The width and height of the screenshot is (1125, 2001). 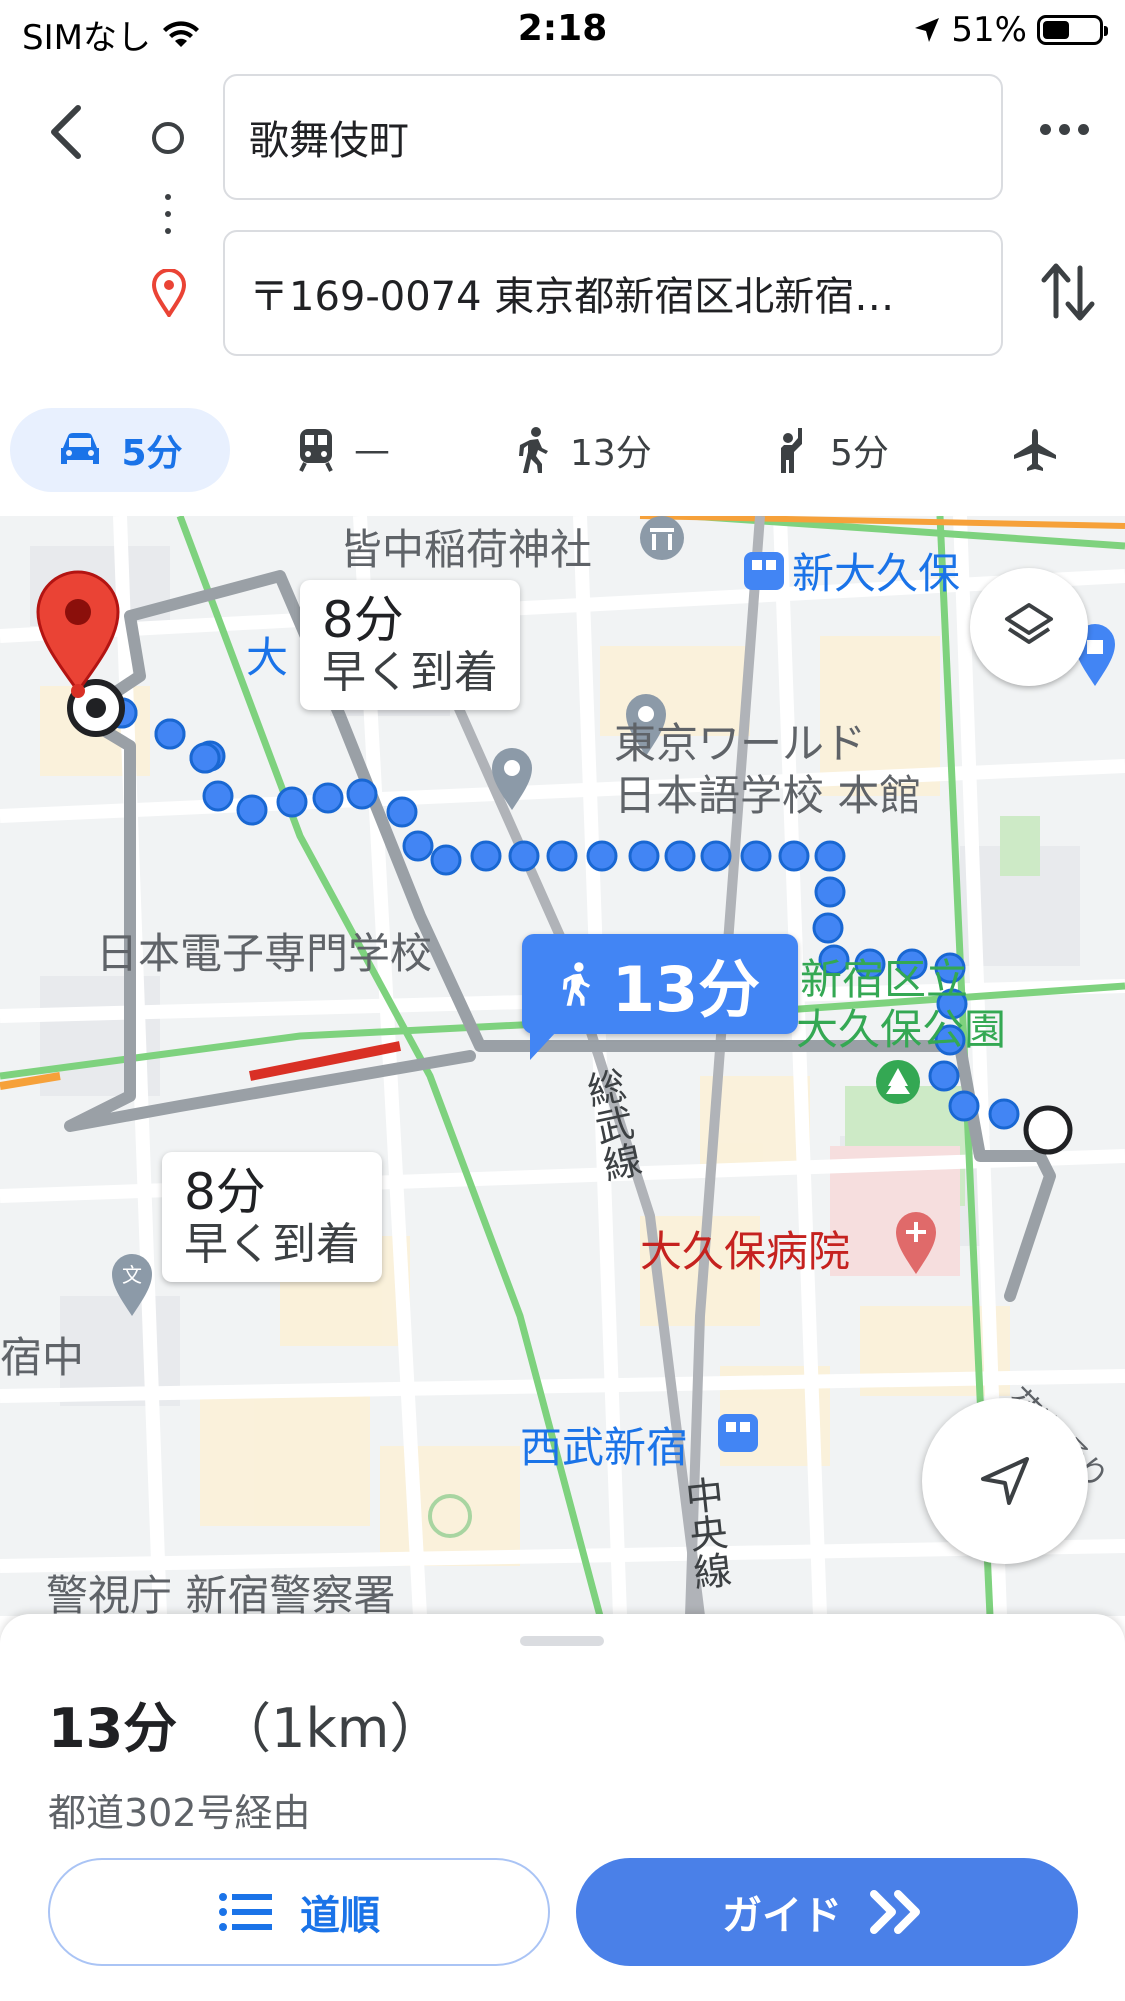 I want to click on status-right: 51%, so click(x=1010, y=30).